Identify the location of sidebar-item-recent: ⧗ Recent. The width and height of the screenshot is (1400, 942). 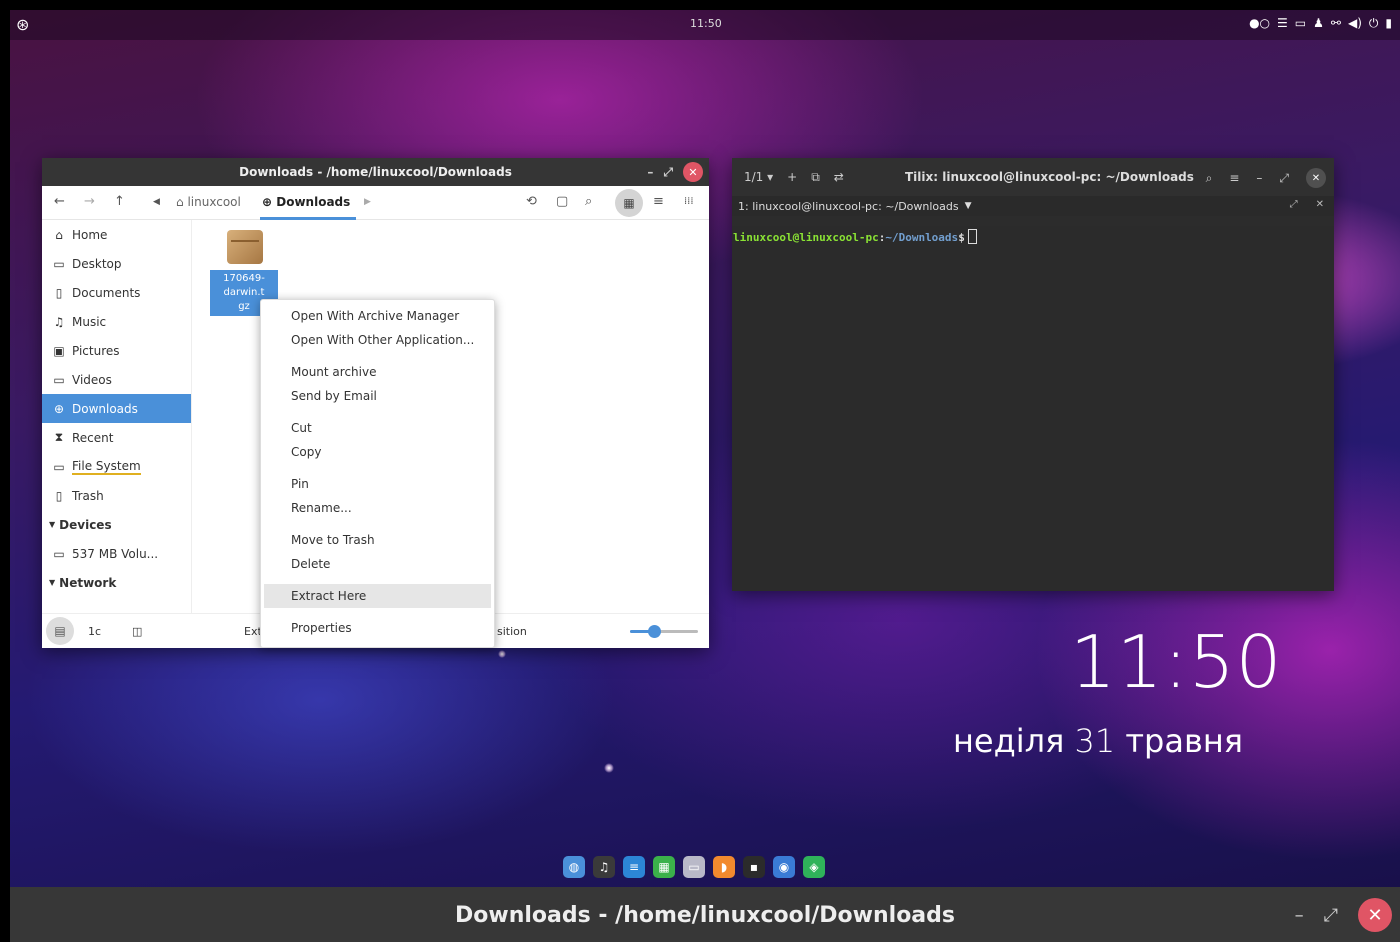
(116, 437).